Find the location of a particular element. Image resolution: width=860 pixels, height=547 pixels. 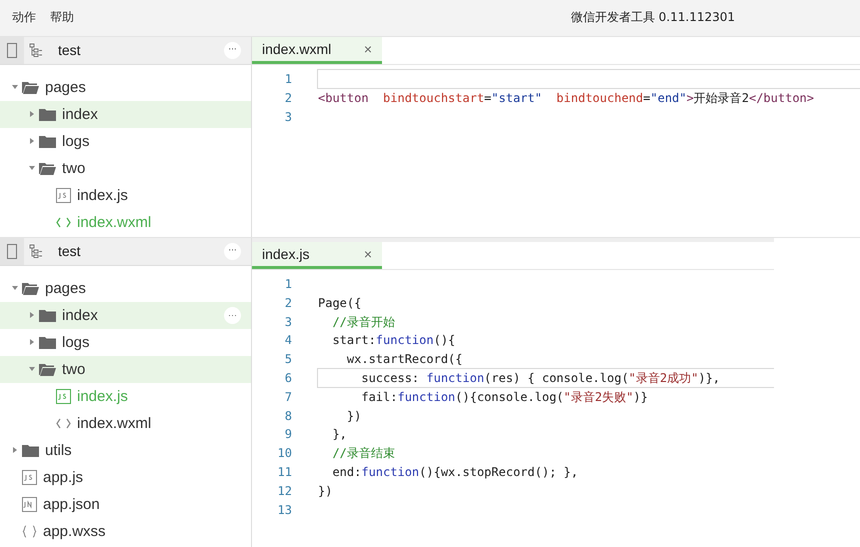

line-number: 12 is located at coordinates (284, 491).